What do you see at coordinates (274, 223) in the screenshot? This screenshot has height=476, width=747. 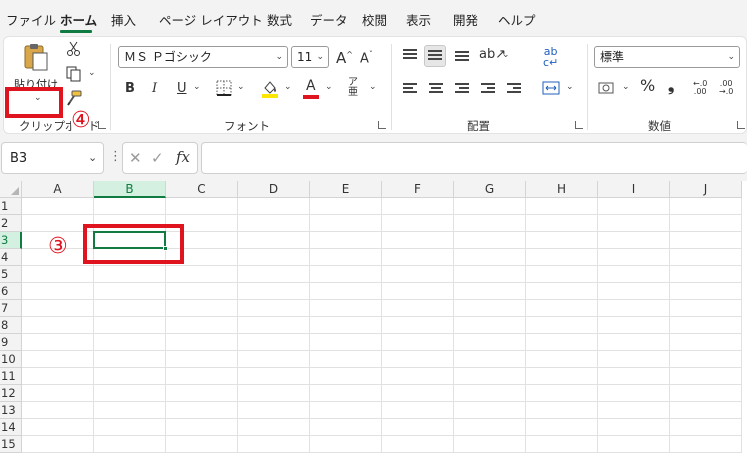 I see `cell-d2` at bounding box center [274, 223].